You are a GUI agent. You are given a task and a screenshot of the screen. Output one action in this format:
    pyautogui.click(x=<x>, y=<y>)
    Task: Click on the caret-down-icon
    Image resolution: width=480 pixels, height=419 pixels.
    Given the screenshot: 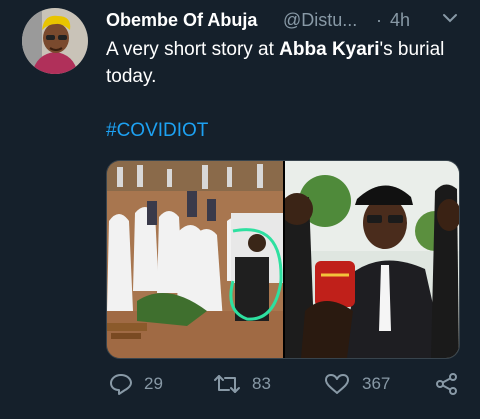 What is the action you would take?
    pyautogui.click(x=450, y=18)
    